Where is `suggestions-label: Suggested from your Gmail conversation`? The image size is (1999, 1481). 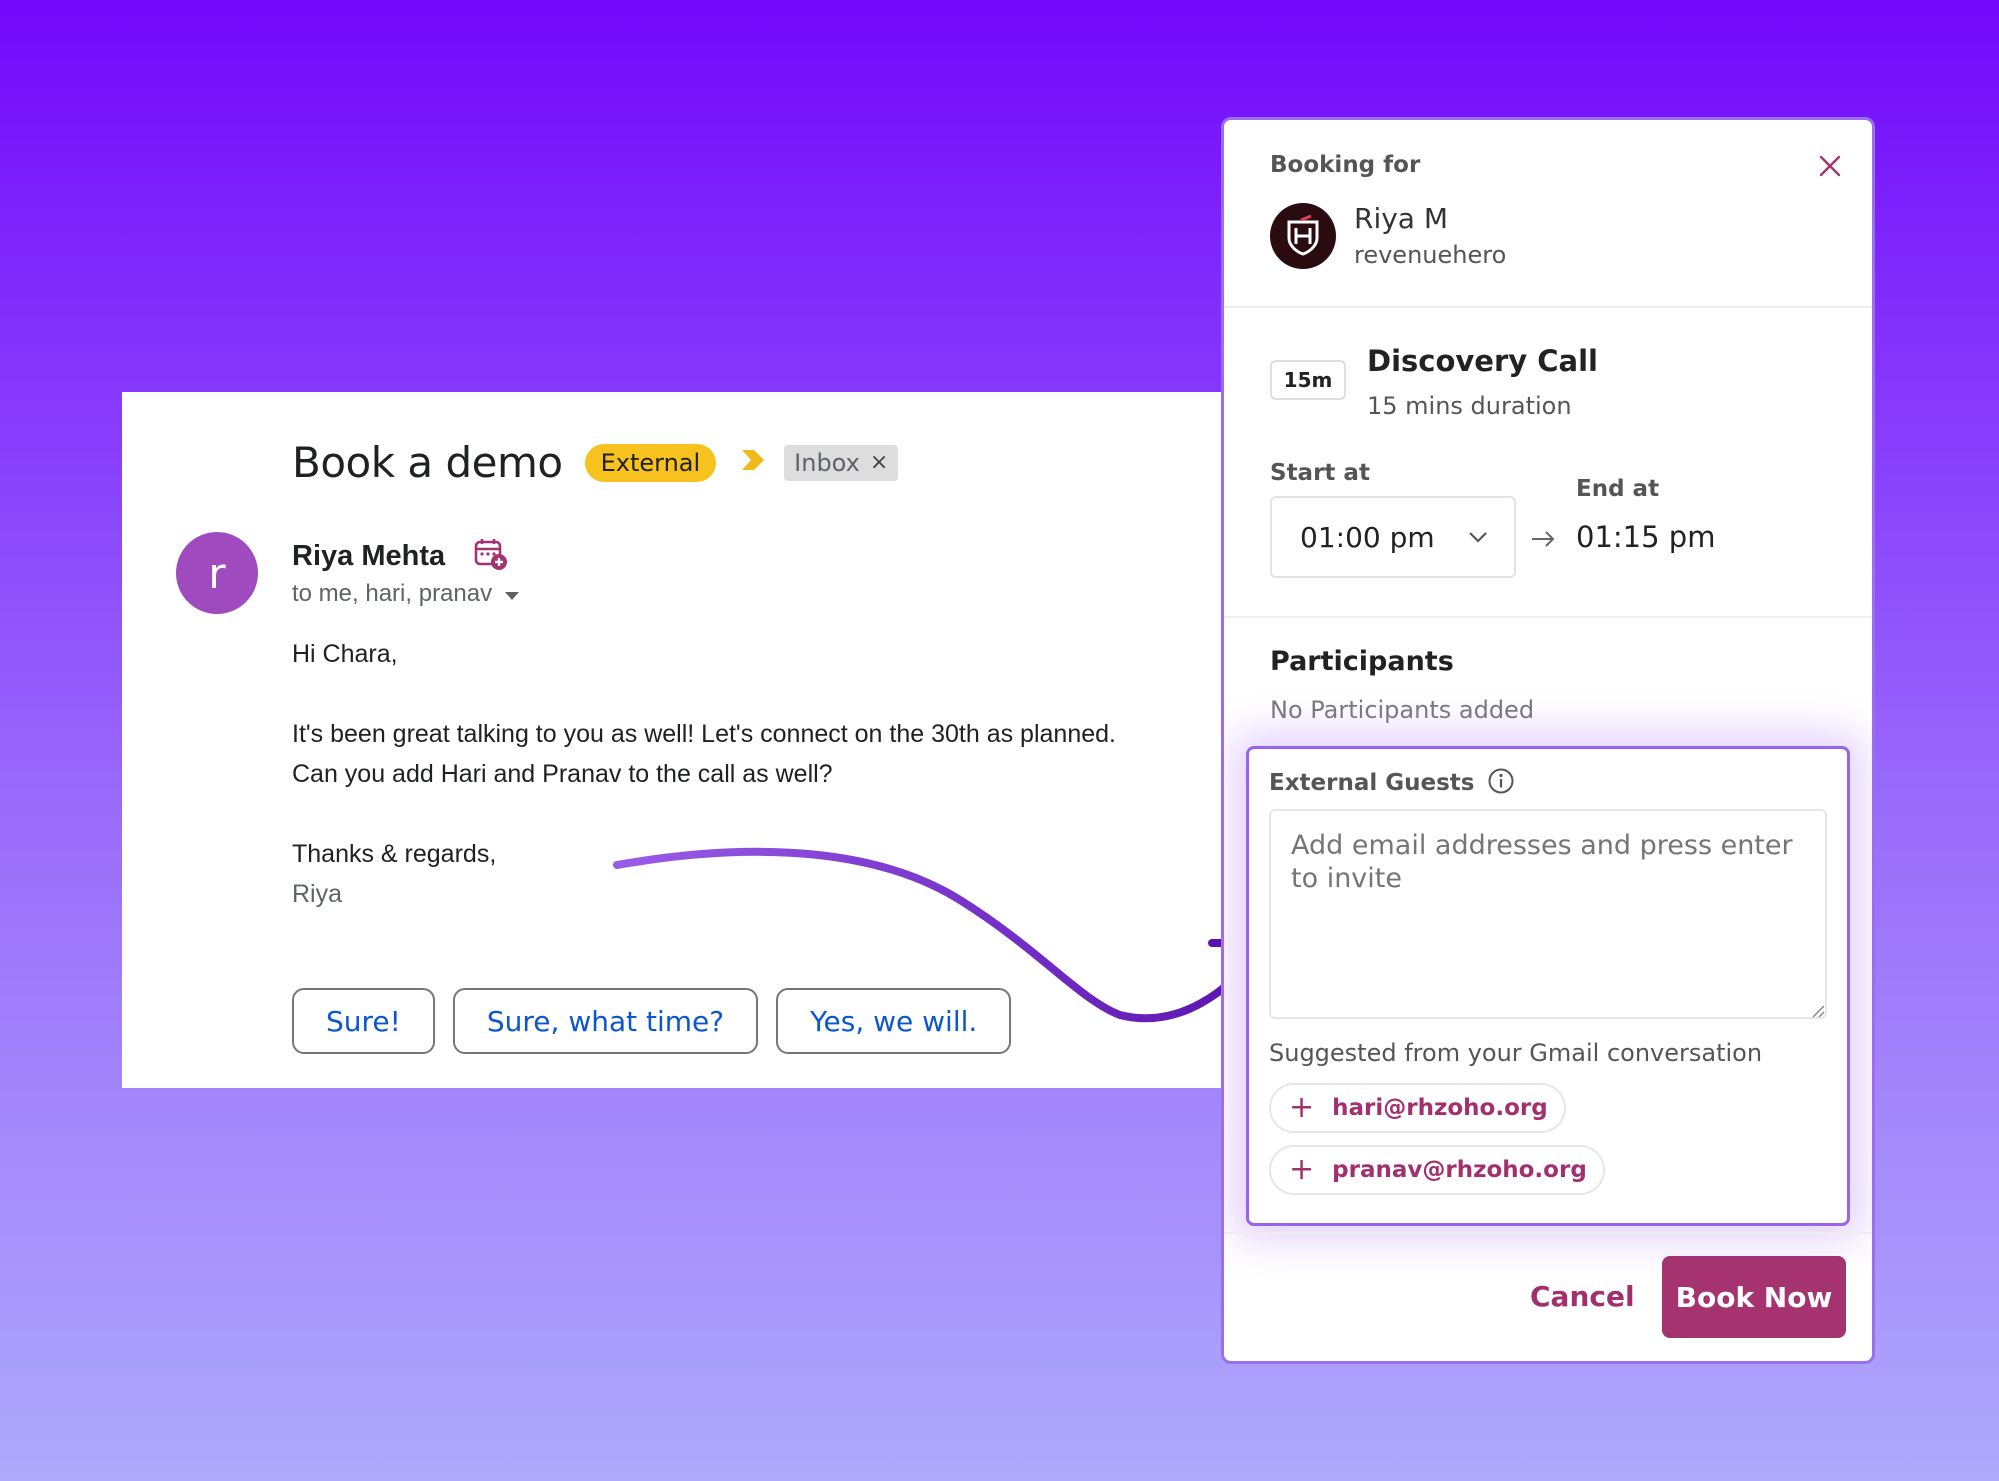 suggestions-label: Suggested from your Gmail conversation is located at coordinates (1516, 1053).